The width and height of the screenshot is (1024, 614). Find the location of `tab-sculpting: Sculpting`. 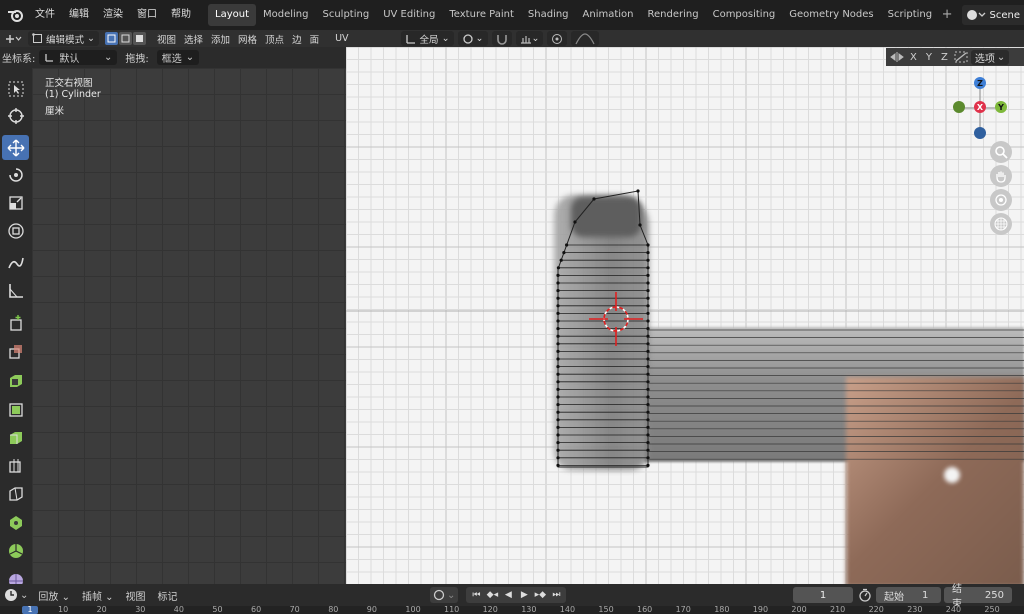

tab-sculpting: Sculpting is located at coordinates (346, 15).